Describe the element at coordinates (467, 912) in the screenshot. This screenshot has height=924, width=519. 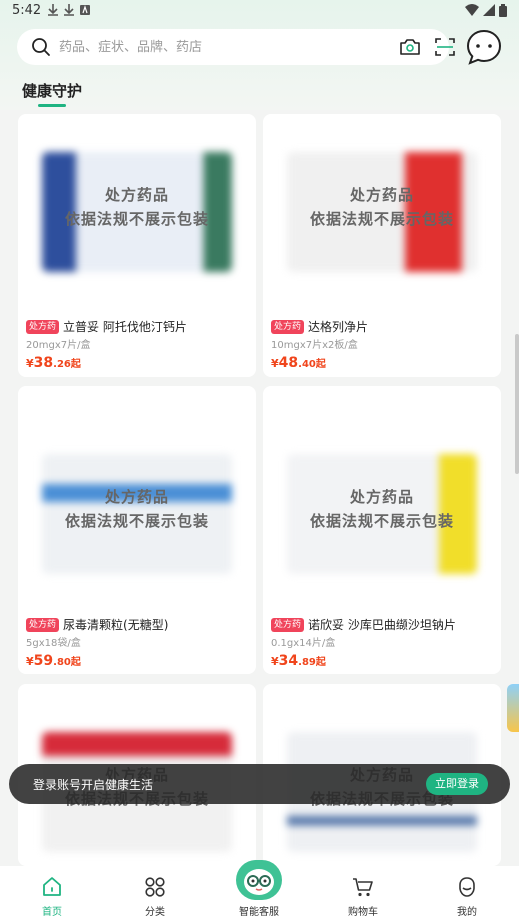
I see `nav-label: 我的` at that location.